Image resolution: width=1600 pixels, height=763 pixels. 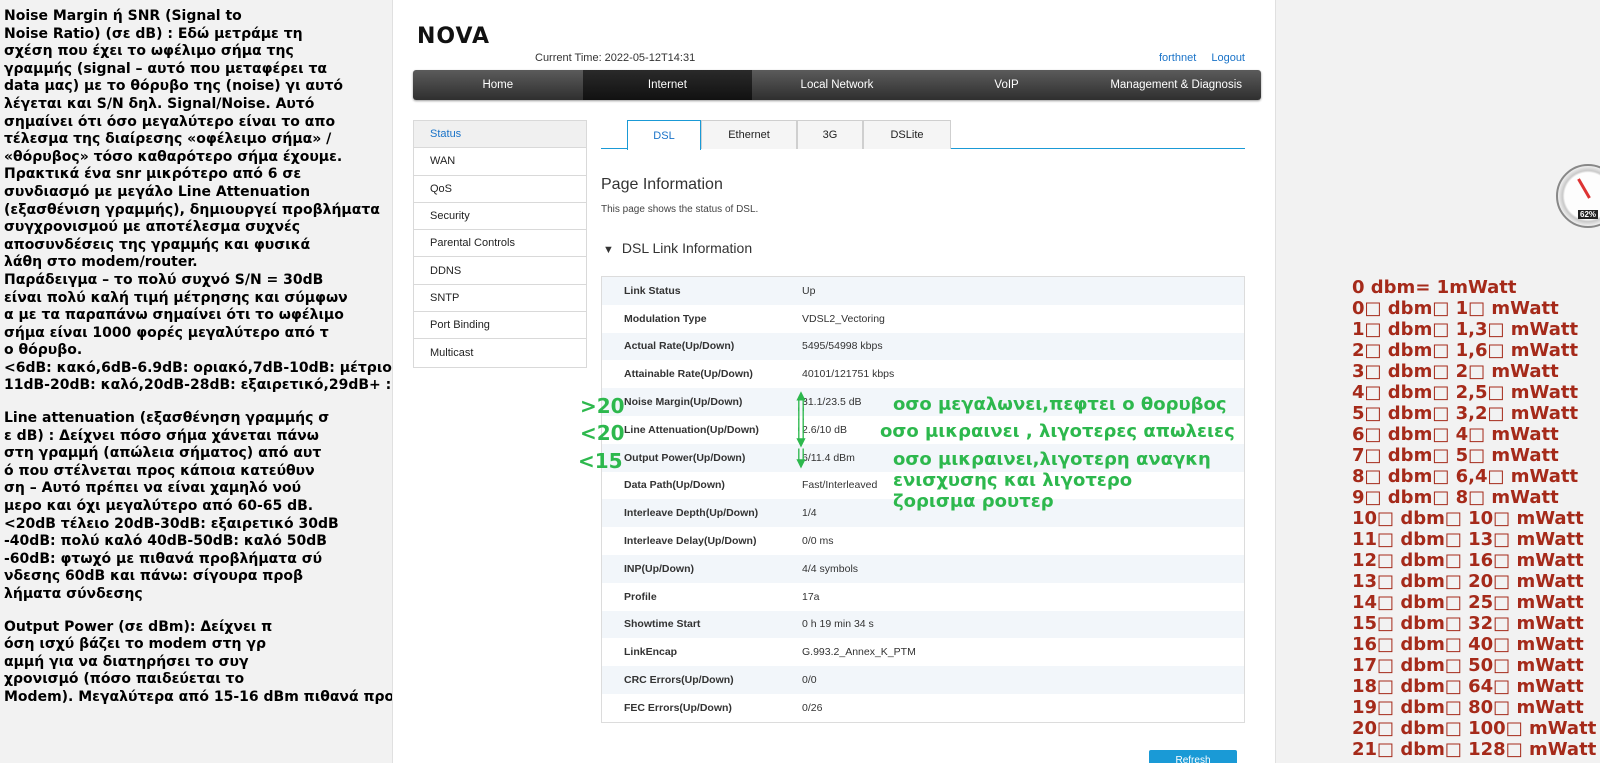 I want to click on power-threshold: <15, so click(x=600, y=461).